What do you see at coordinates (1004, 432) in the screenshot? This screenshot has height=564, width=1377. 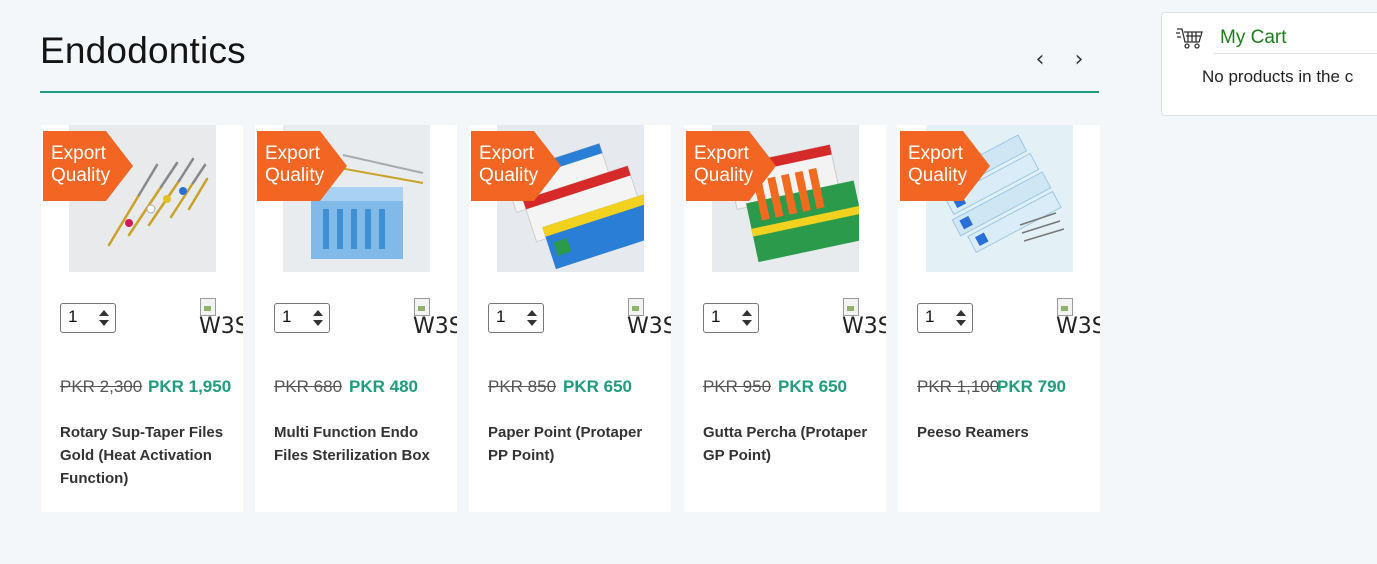 I see `product-name: Peeso Reamers` at bounding box center [1004, 432].